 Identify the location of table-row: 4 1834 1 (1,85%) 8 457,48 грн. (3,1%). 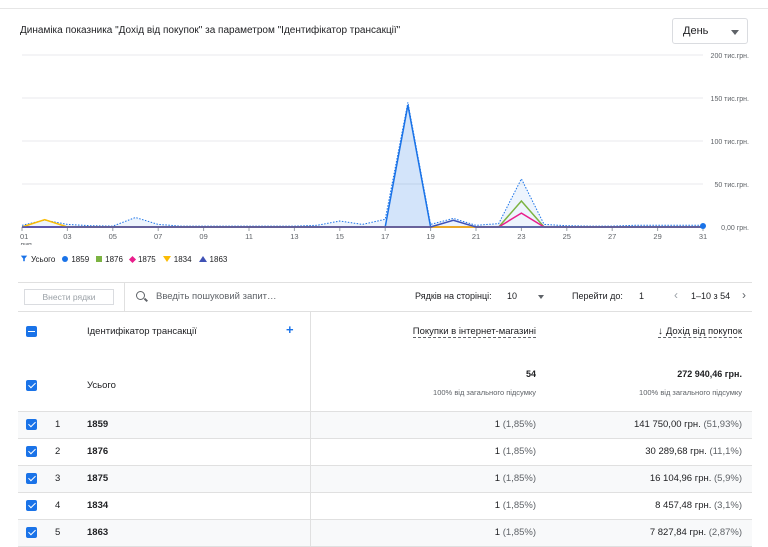
(385, 506).